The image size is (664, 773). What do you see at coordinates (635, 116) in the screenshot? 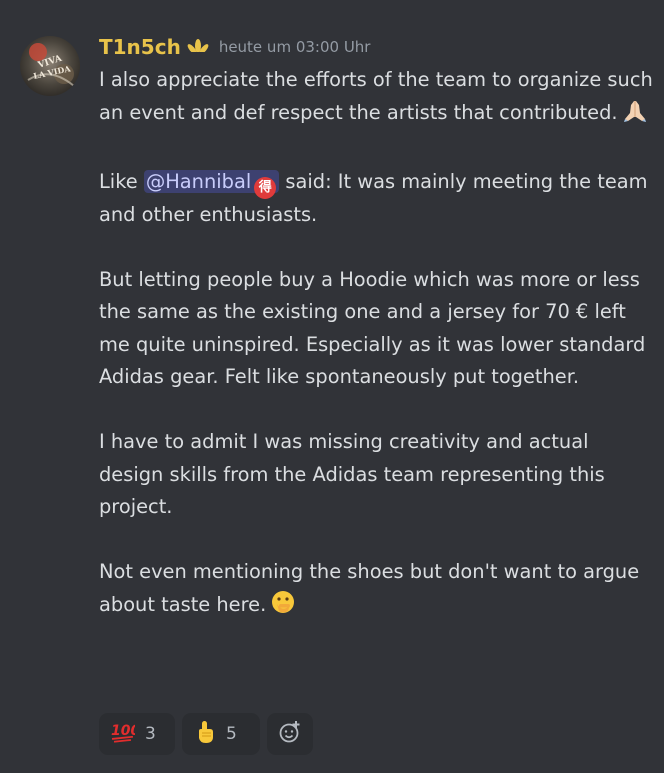
I see `folded-hands-emoji` at bounding box center [635, 116].